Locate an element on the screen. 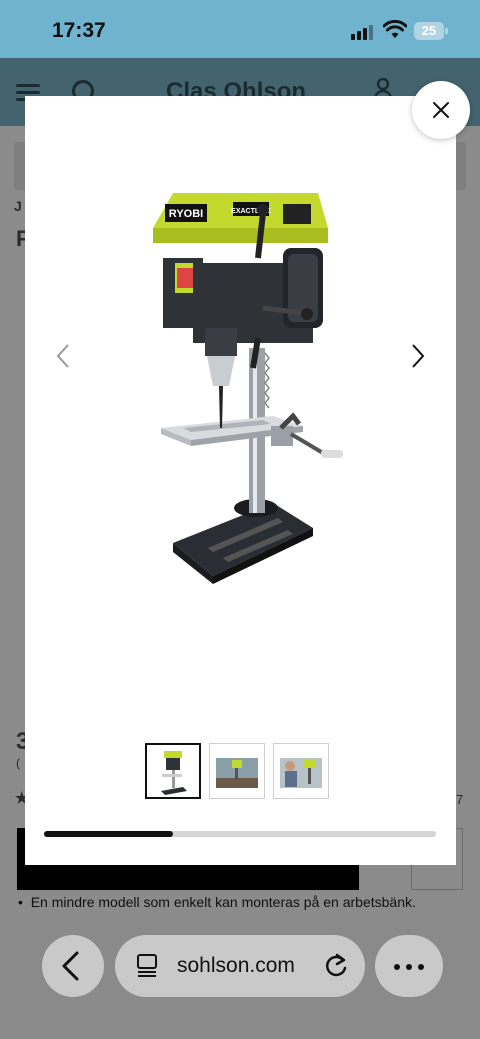 The image size is (480, 1039). more-icon is located at coordinates (397, 967).